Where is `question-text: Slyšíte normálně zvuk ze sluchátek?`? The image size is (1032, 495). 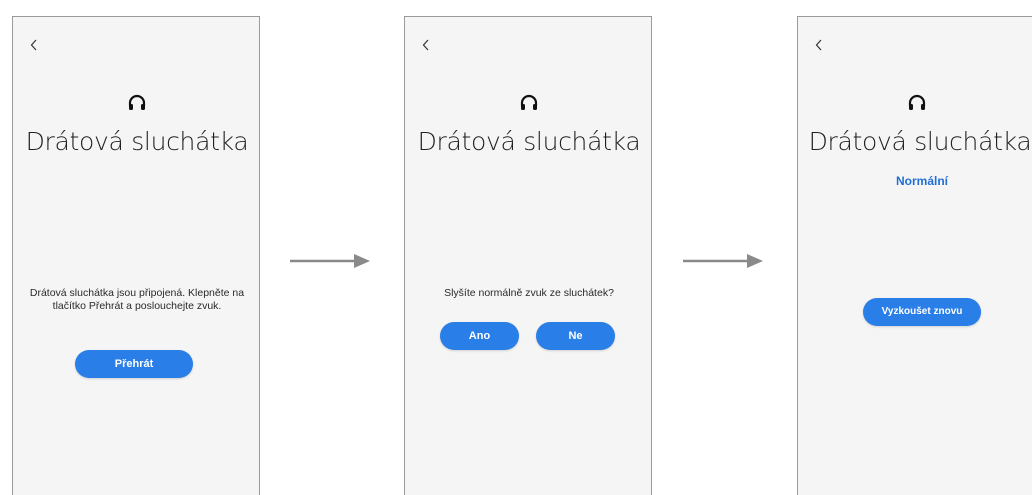 question-text: Slyšíte normálně zvuk ze sluchátek? is located at coordinates (529, 293).